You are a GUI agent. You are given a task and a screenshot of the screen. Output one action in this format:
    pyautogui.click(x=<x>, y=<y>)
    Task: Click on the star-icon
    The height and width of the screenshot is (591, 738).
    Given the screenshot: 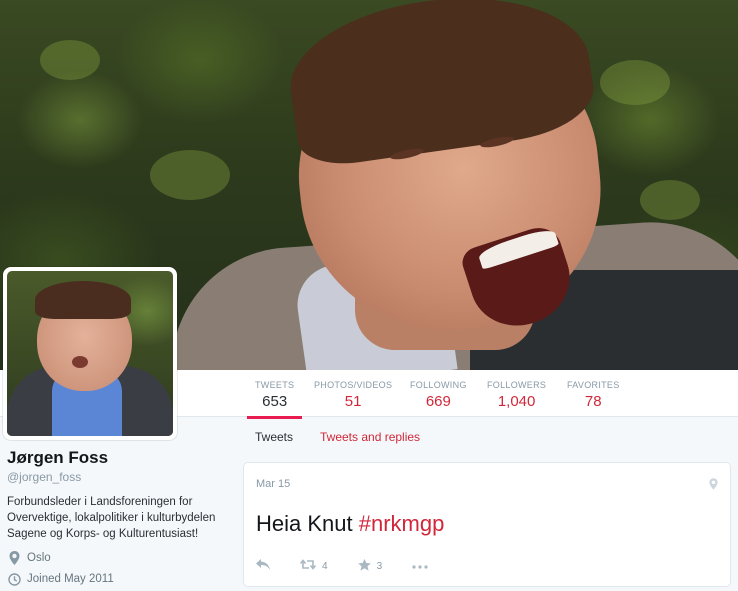 What is the action you would take?
    pyautogui.click(x=364, y=566)
    